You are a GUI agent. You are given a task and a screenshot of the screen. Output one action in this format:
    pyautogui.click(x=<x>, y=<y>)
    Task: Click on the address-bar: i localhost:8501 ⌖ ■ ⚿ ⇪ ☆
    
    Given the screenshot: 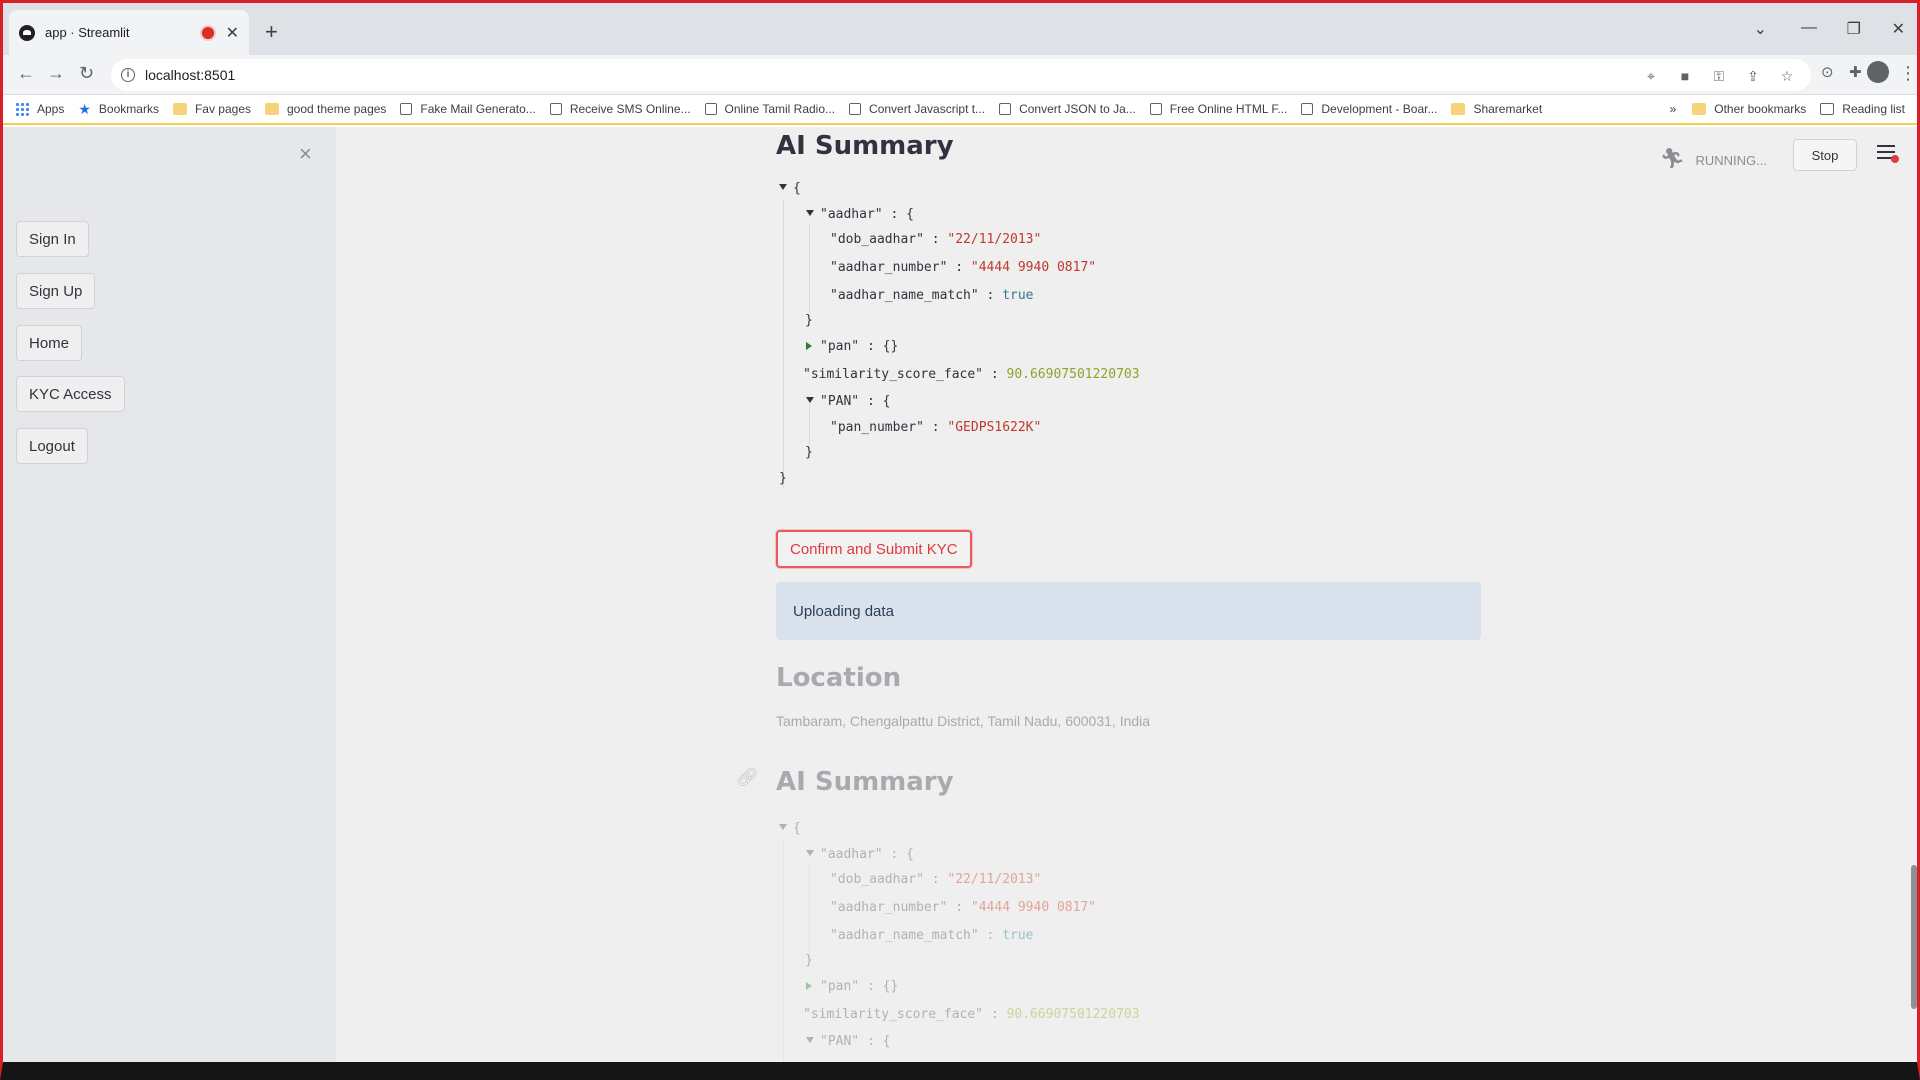 What is the action you would take?
    pyautogui.click(x=961, y=75)
    